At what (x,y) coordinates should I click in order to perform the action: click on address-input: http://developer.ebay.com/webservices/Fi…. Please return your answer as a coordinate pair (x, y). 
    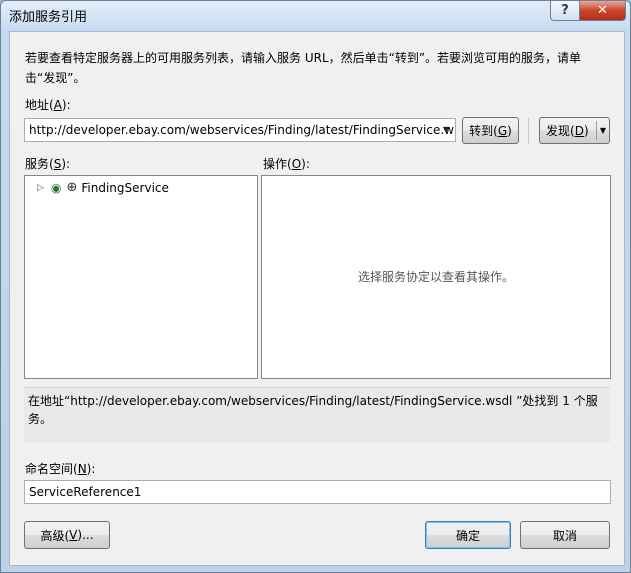
    Looking at the image, I should click on (241, 130).